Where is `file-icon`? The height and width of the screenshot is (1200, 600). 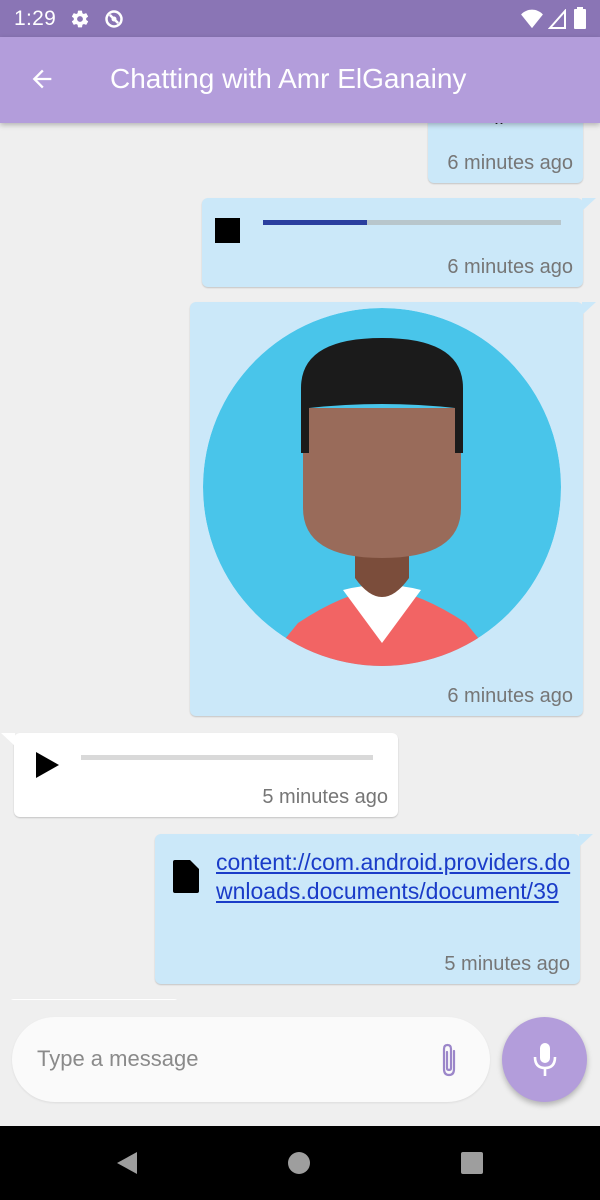 file-icon is located at coordinates (186, 876).